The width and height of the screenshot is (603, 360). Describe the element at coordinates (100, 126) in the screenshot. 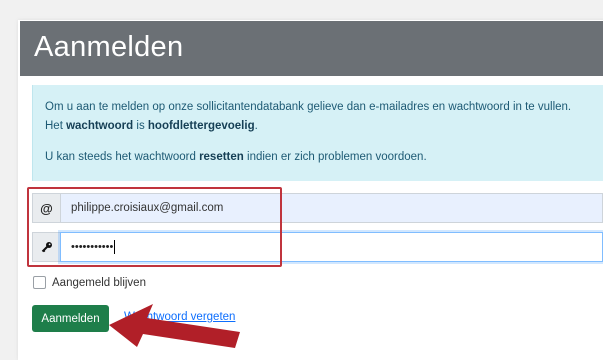

I see `info-line-2-bold-1: wachtwoord` at that location.